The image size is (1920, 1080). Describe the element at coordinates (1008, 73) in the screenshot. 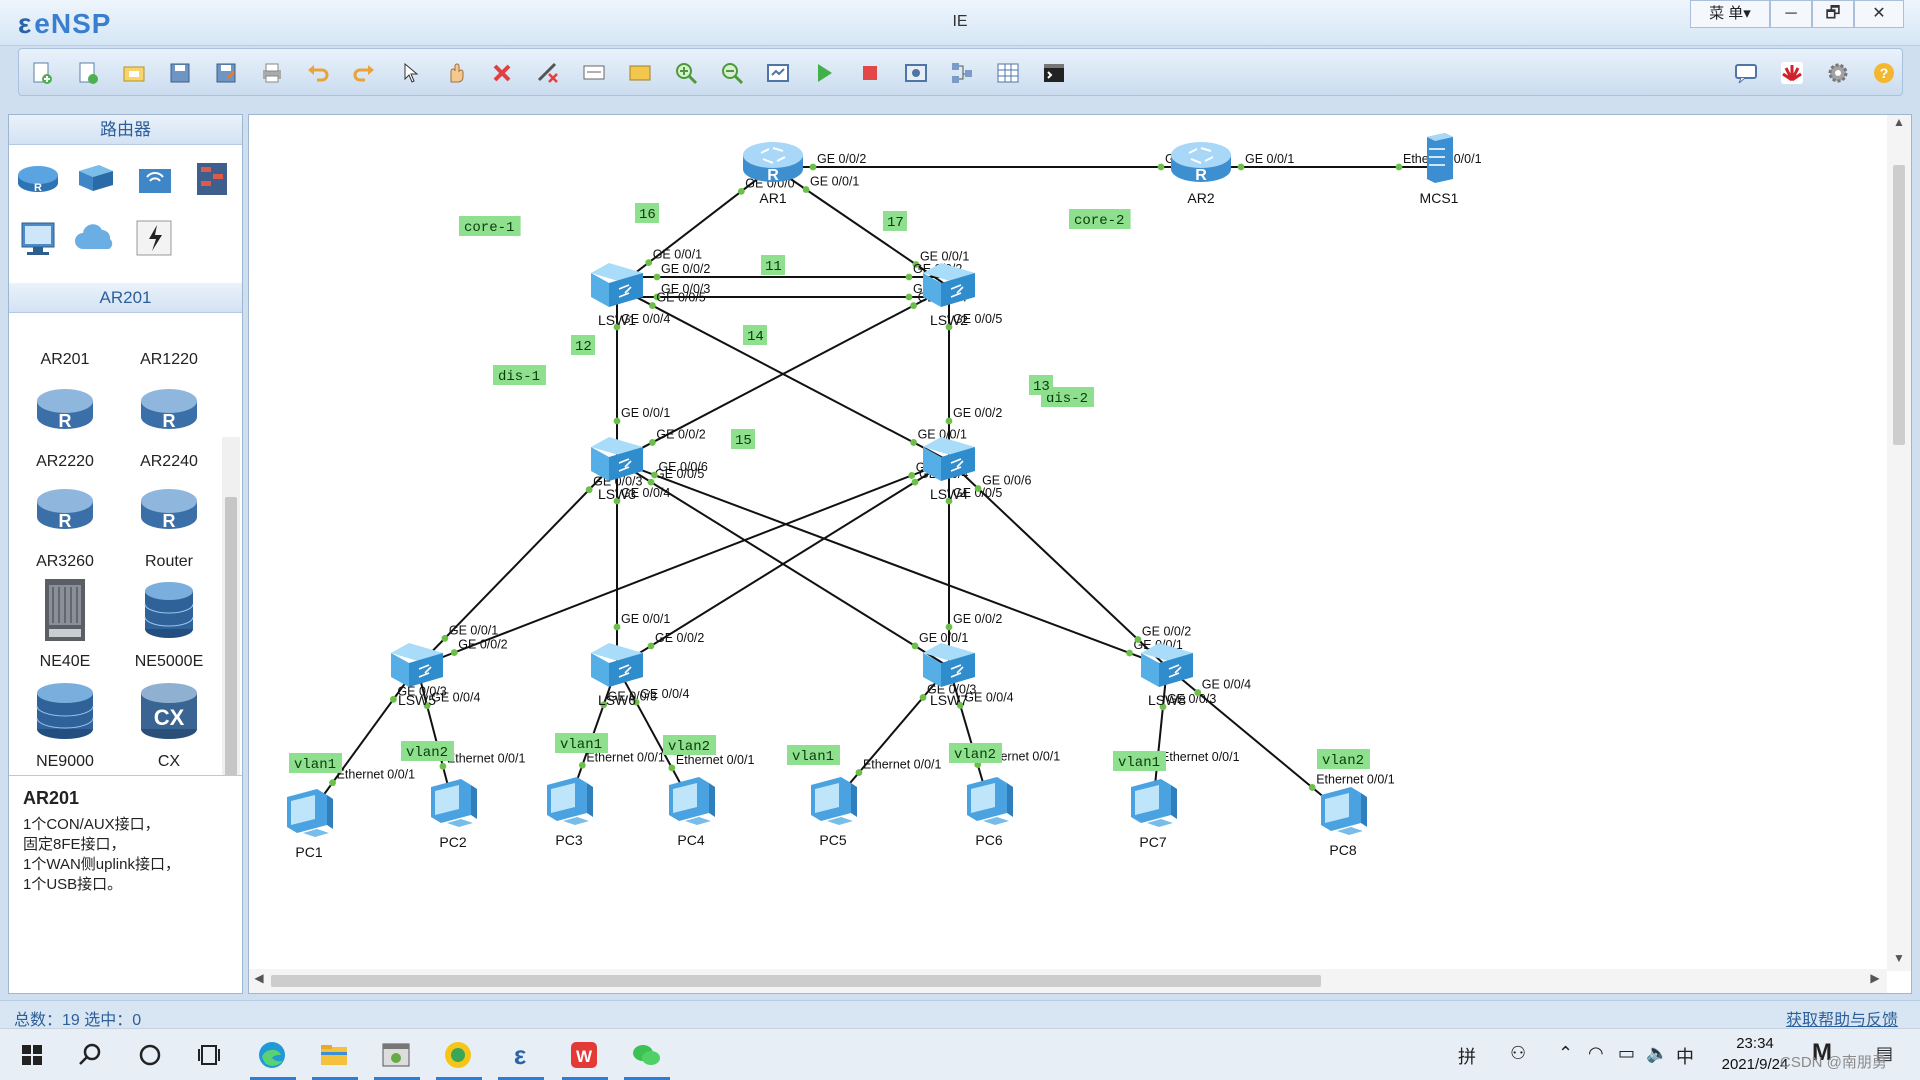

I see `grid-icon` at that location.